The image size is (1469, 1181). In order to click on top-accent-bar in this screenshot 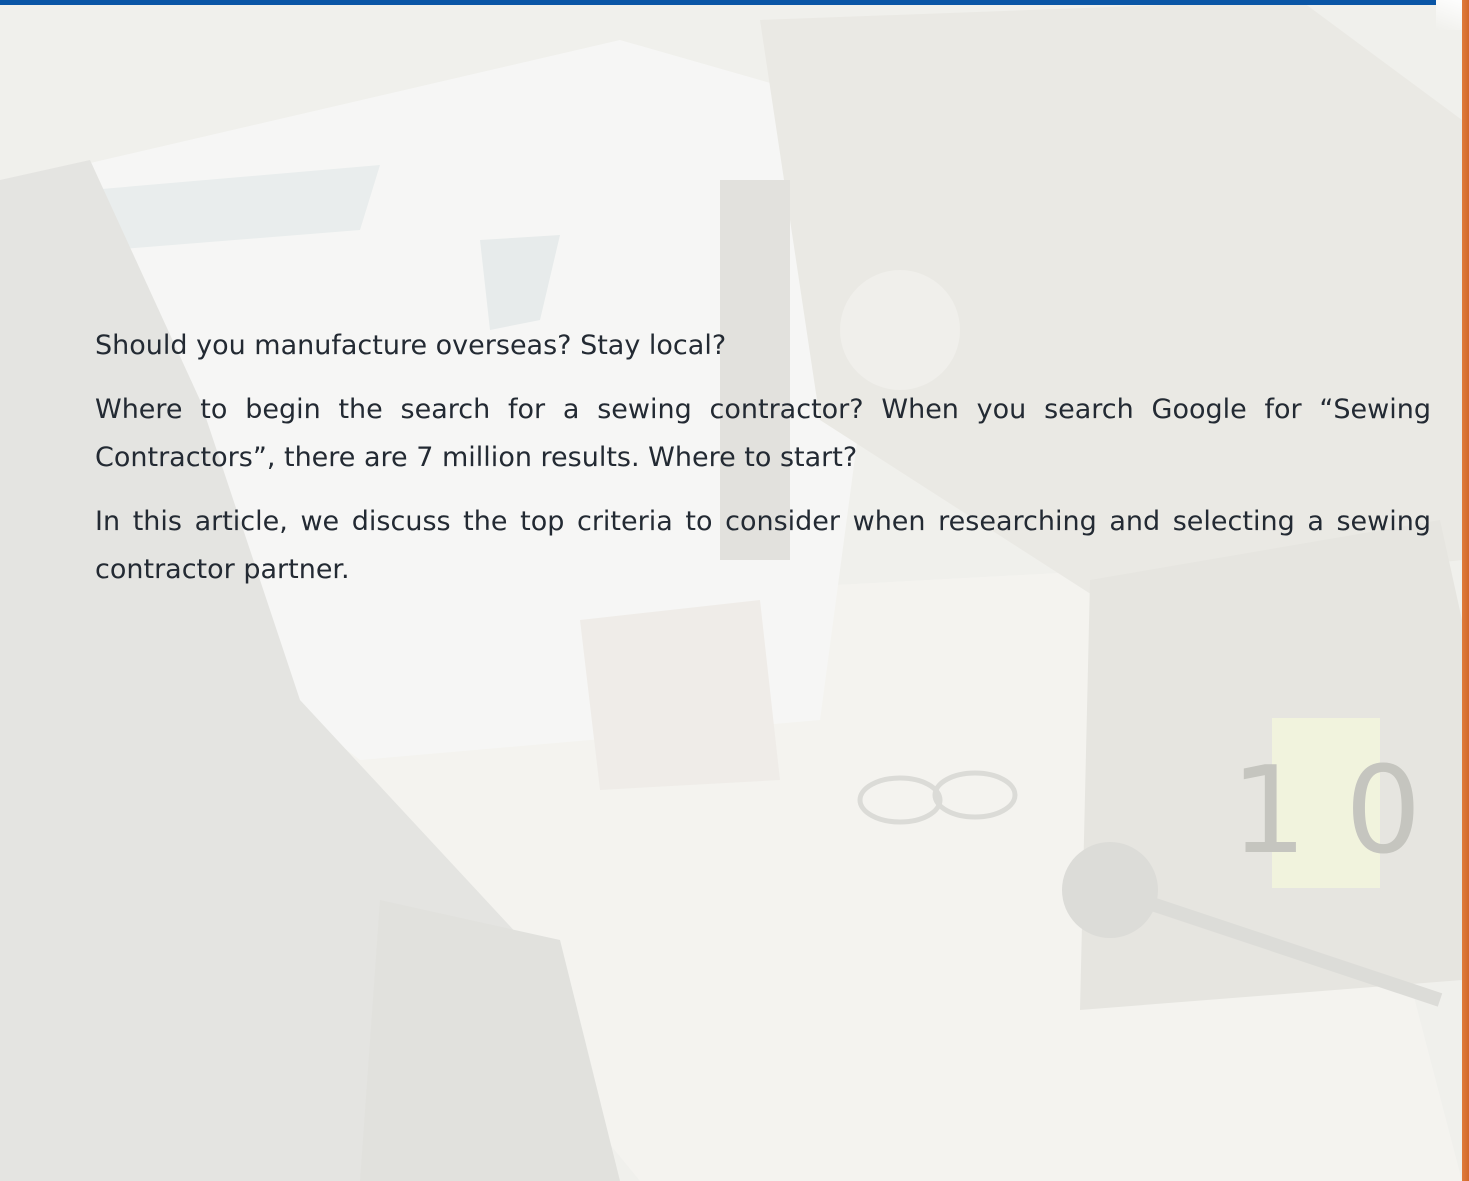, I will do `click(718, 2)`.